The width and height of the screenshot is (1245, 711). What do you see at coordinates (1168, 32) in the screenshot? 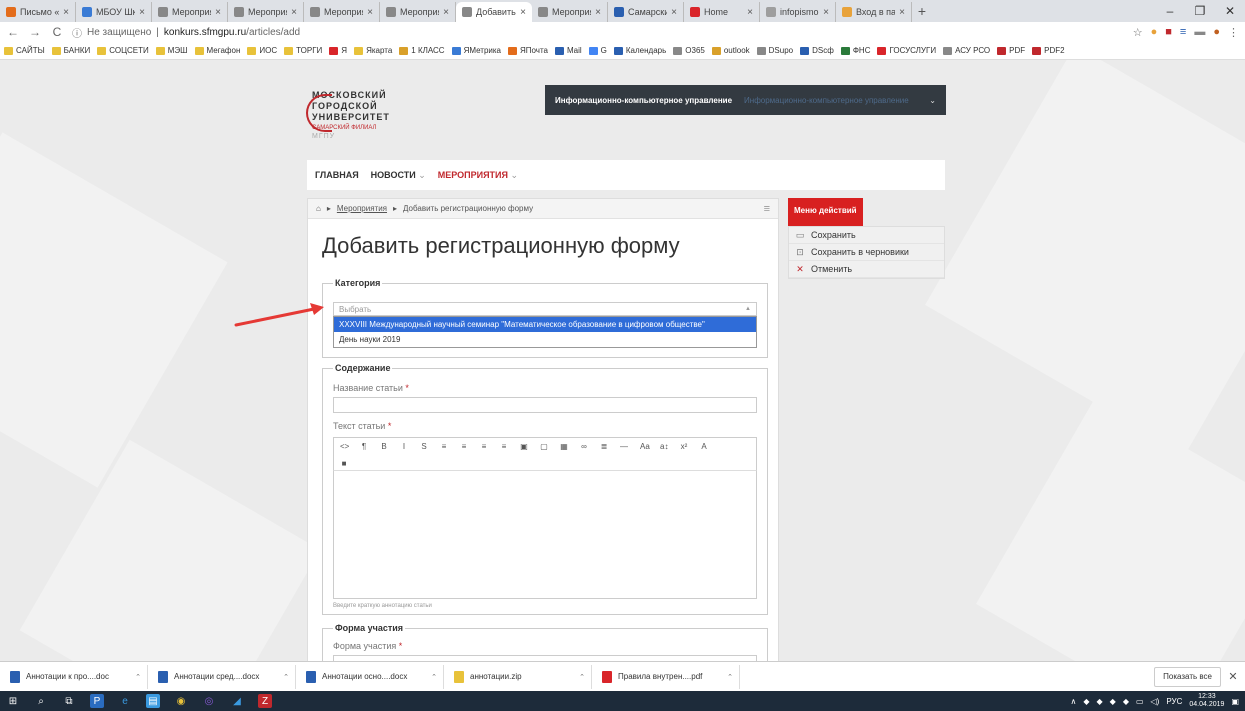
I see `extension-icon: ■` at bounding box center [1168, 32].